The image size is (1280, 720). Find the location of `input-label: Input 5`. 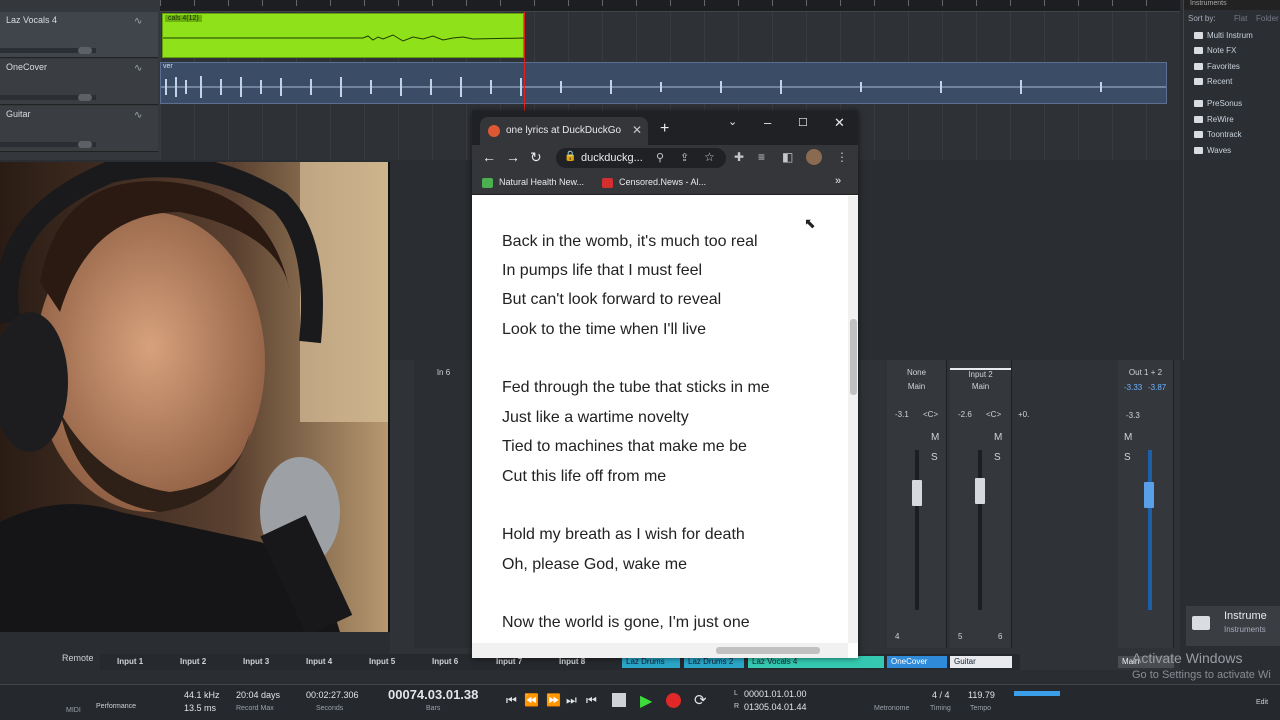

input-label: Input 5 is located at coordinates (382, 661).